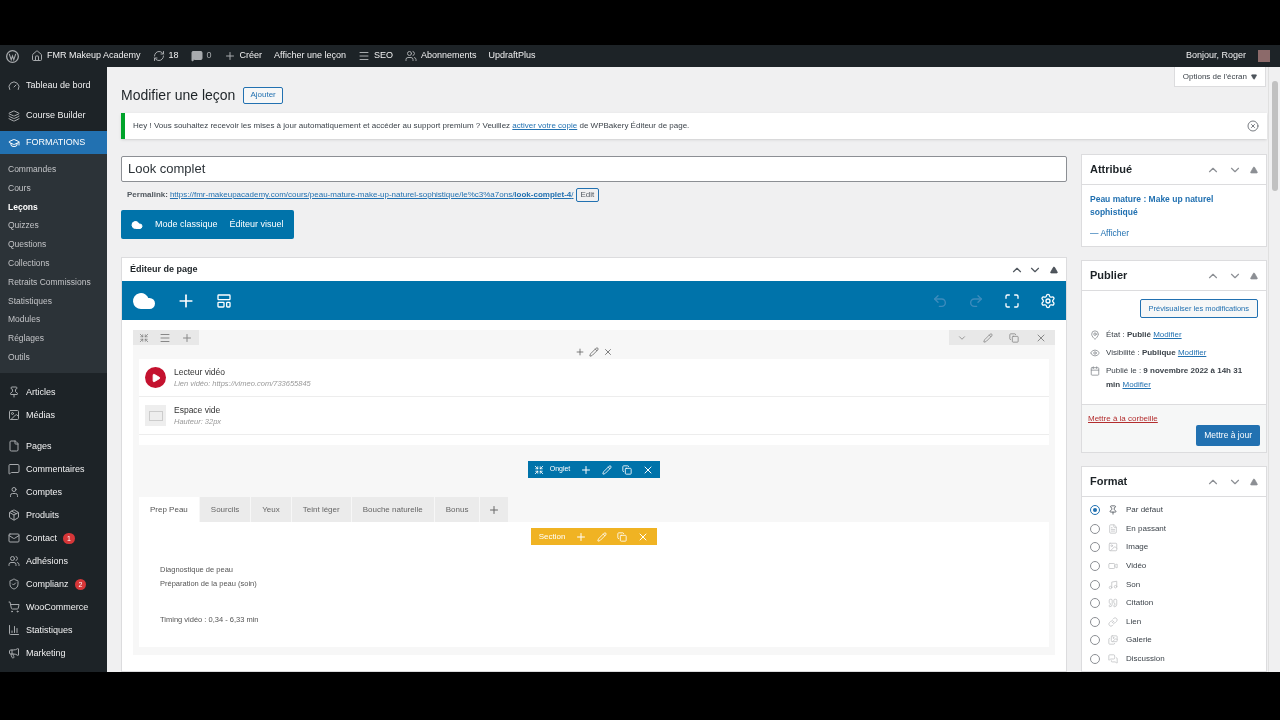 The width and height of the screenshot is (1280, 720). I want to click on sidebar-item: Course Builder, so click(53, 116).